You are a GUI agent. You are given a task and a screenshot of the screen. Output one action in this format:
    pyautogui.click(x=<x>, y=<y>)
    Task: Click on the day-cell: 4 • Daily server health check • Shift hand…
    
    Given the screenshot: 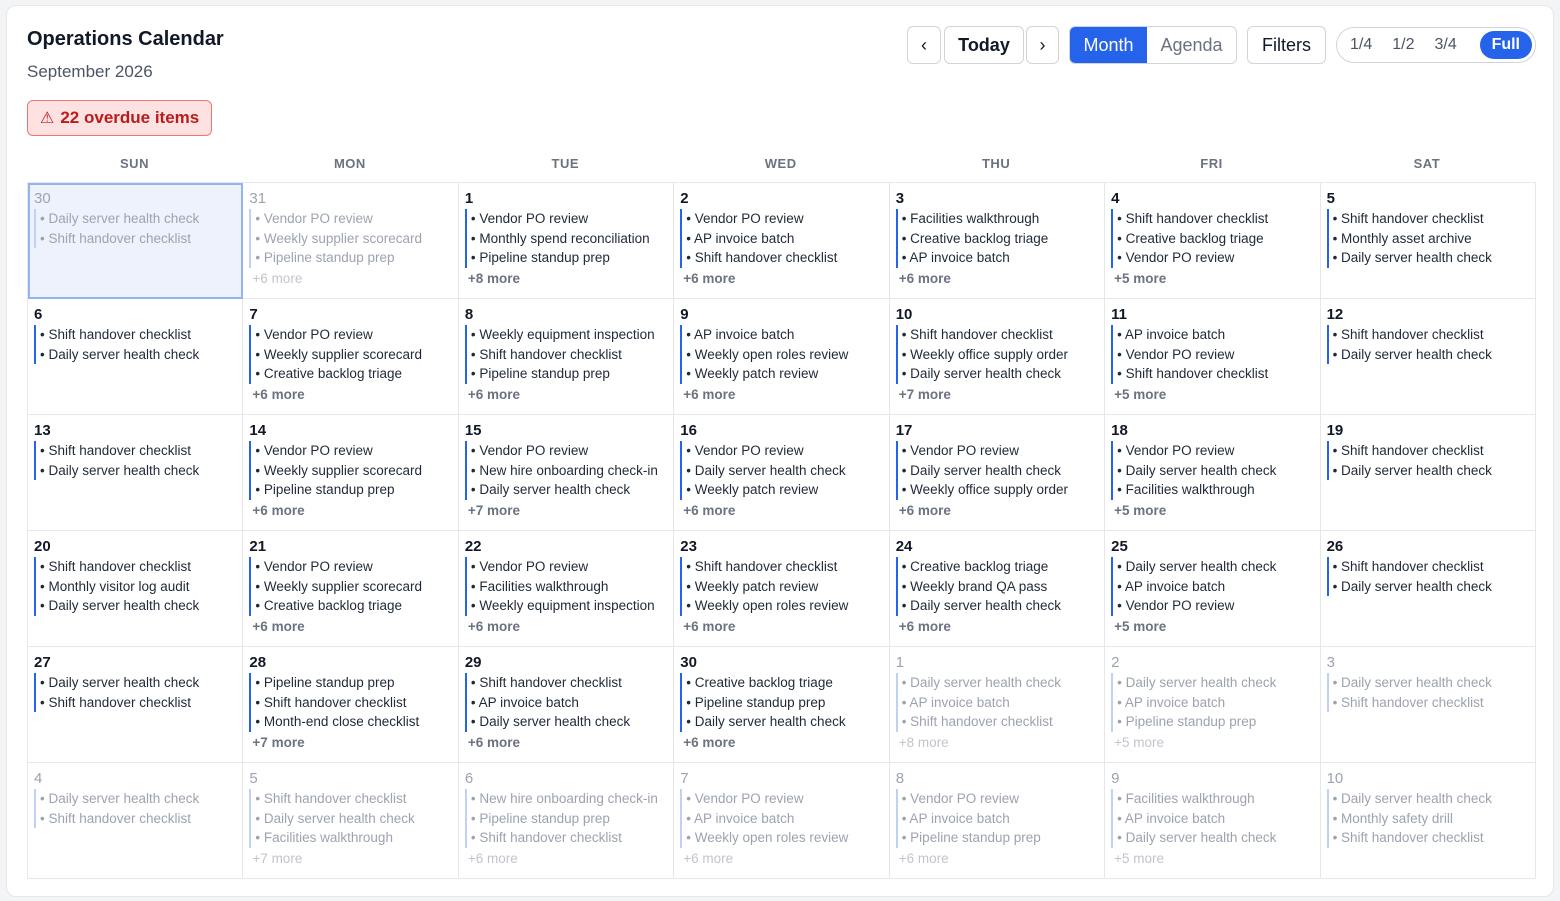 What is the action you would take?
    pyautogui.click(x=136, y=821)
    